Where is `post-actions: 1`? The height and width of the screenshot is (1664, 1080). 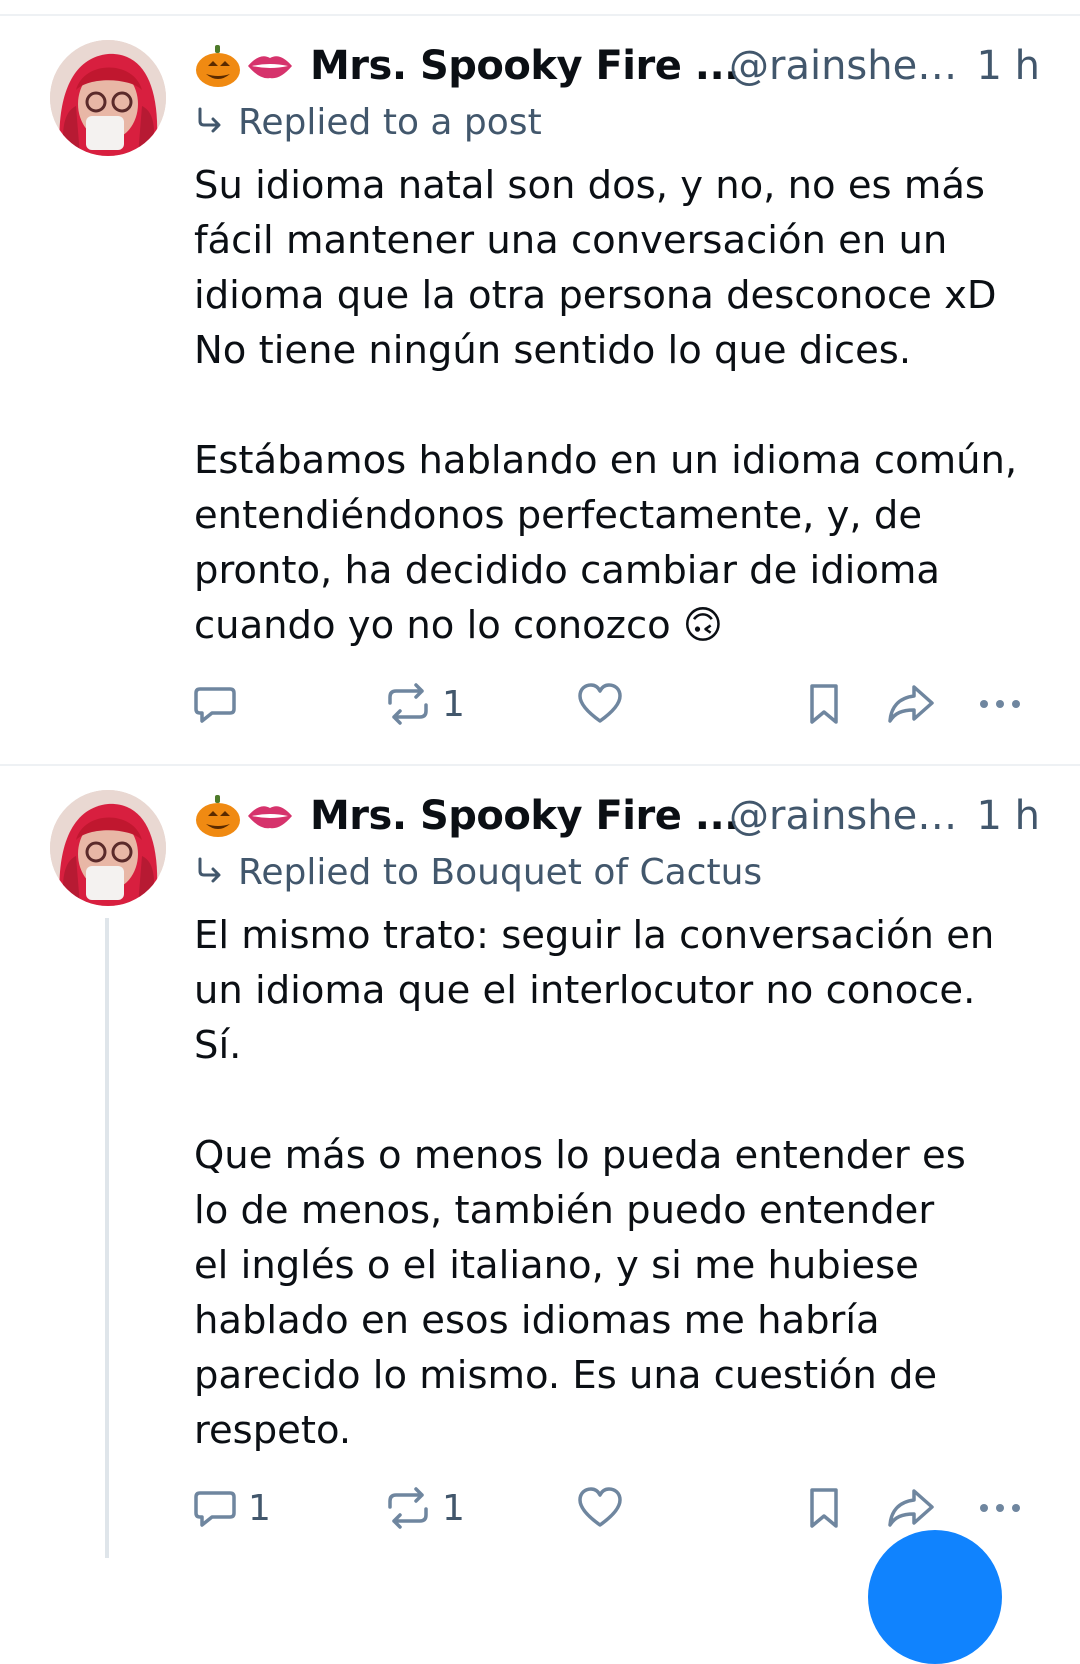 post-actions: 1 is located at coordinates (540, 704).